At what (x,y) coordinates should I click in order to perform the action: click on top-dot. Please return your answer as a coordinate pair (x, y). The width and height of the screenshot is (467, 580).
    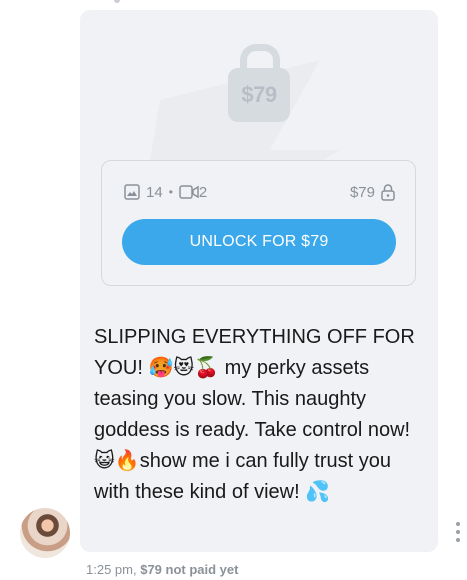
    Looking at the image, I should click on (117, 1).